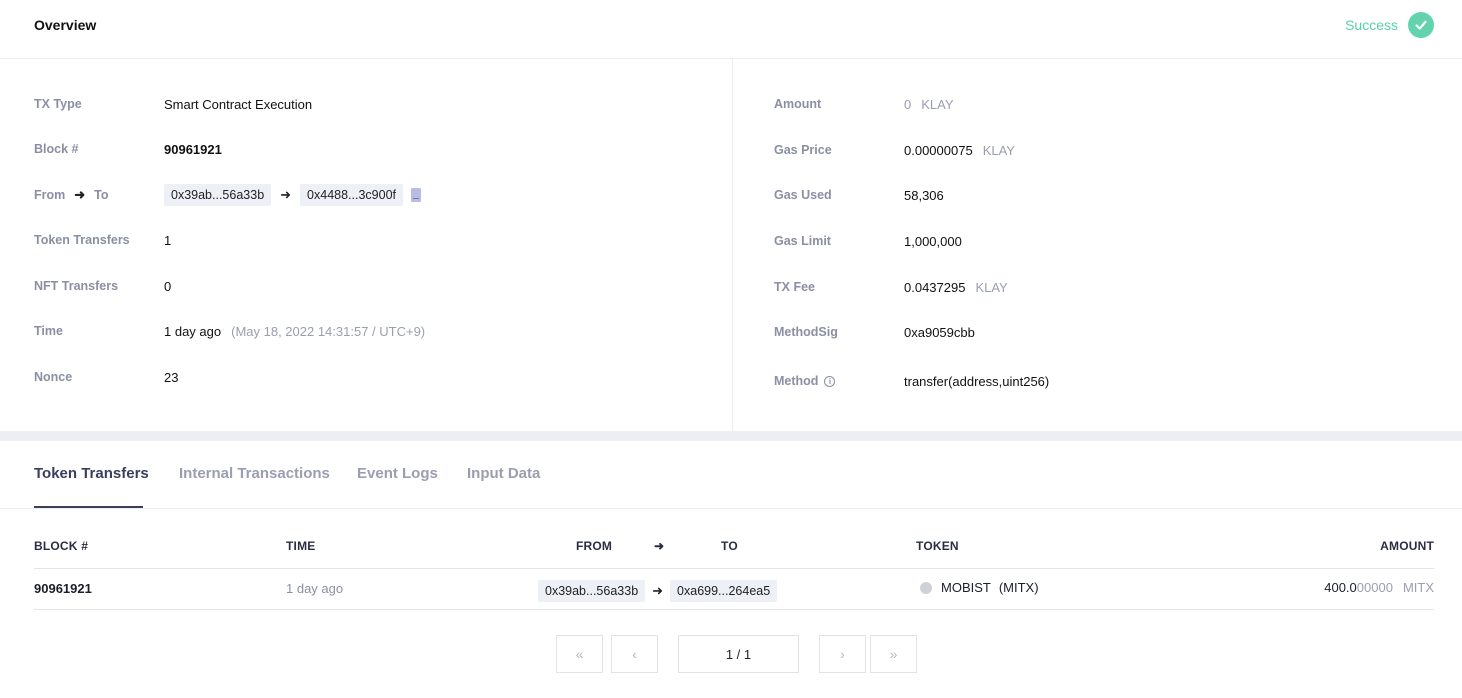  I want to click on gas-price-number: 0.00000075, so click(938, 150).